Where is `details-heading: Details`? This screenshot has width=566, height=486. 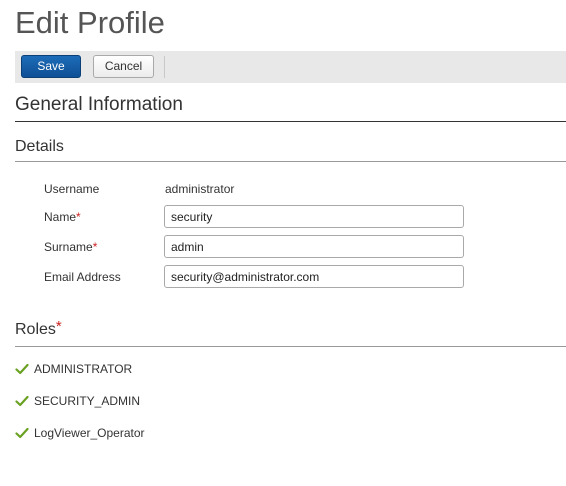 details-heading: Details is located at coordinates (39, 146).